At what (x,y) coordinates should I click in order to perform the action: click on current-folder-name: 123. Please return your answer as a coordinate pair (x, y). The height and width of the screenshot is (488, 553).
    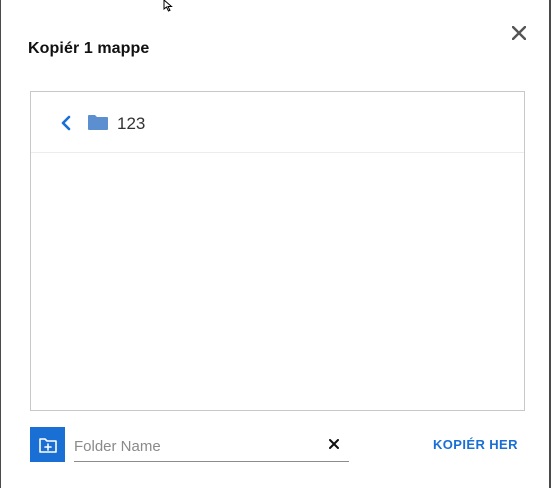
    Looking at the image, I should click on (131, 124).